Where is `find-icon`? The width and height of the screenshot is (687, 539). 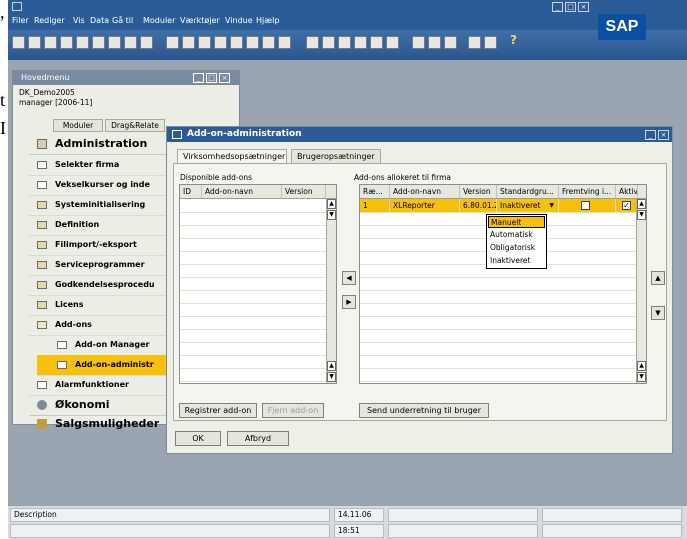
find-icon is located at coordinates (172, 42).